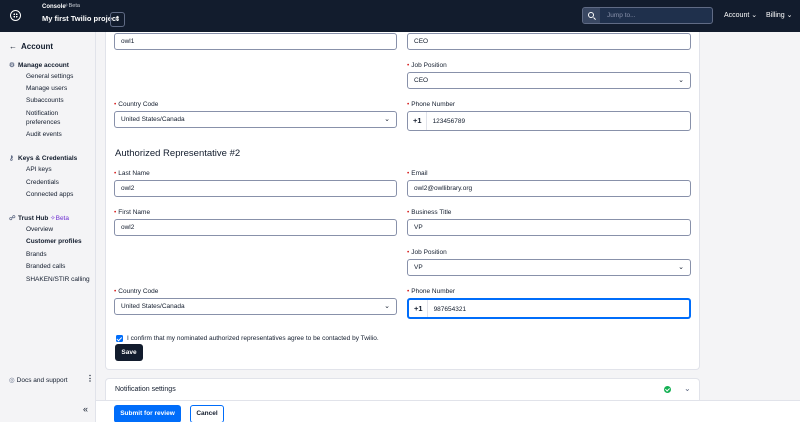 The image size is (800, 422). What do you see at coordinates (549, 267) in the screenshot?
I see `rep2-job-position-select: VP ⌄` at bounding box center [549, 267].